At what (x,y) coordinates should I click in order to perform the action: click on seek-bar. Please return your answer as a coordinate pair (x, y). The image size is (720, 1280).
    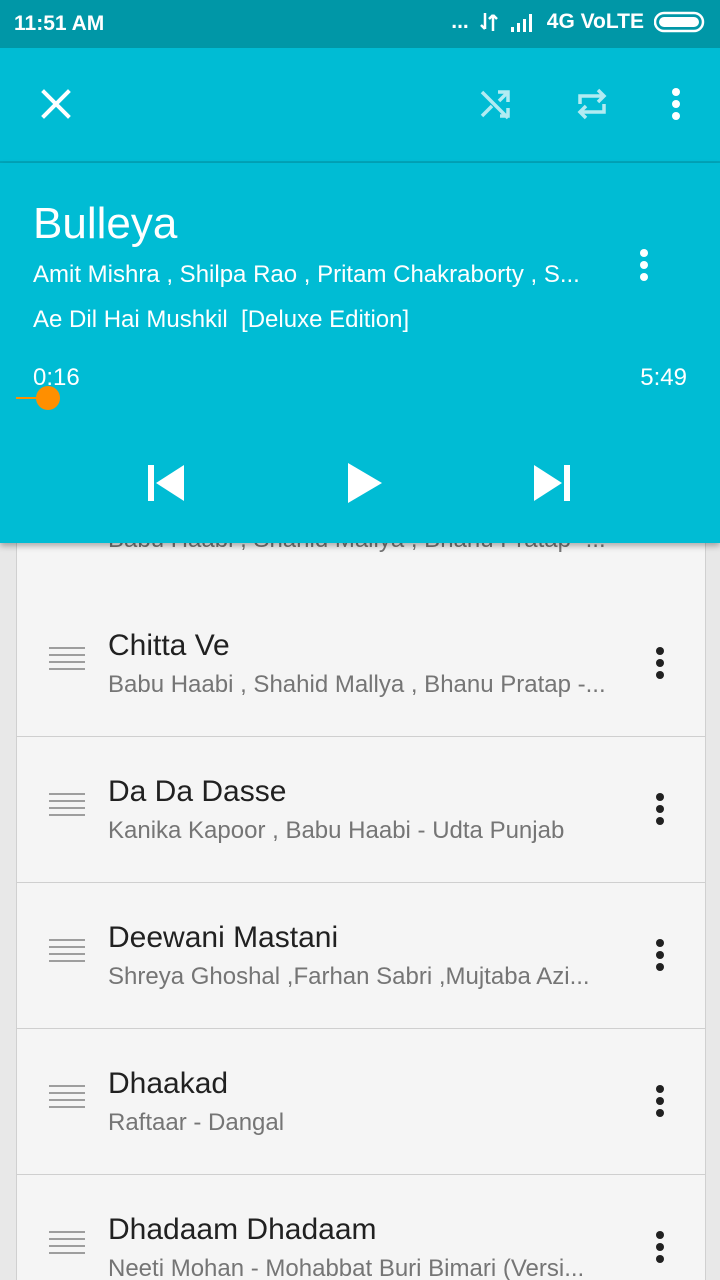
    Looking at the image, I should click on (360, 398).